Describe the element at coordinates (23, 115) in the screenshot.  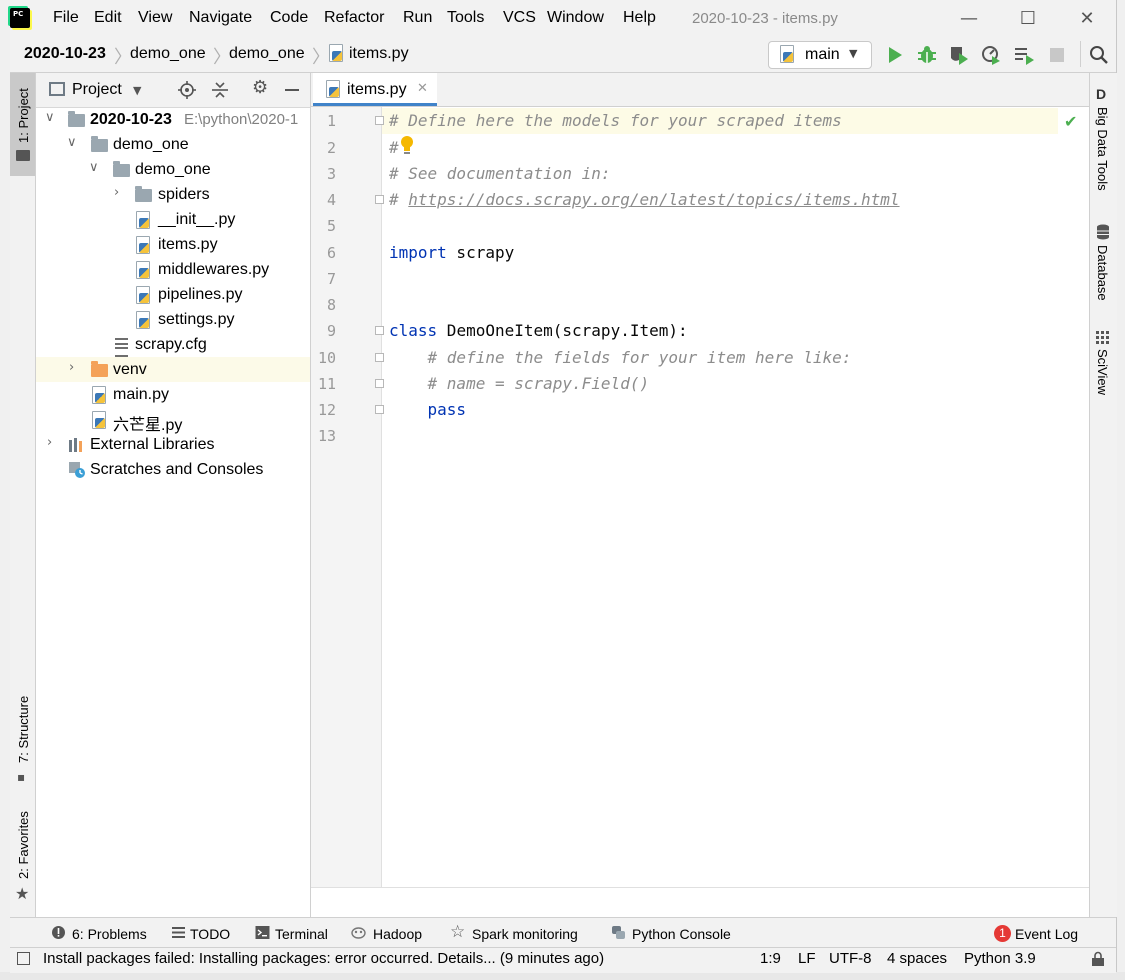
I see `project-tool-tab: 1: Project` at that location.